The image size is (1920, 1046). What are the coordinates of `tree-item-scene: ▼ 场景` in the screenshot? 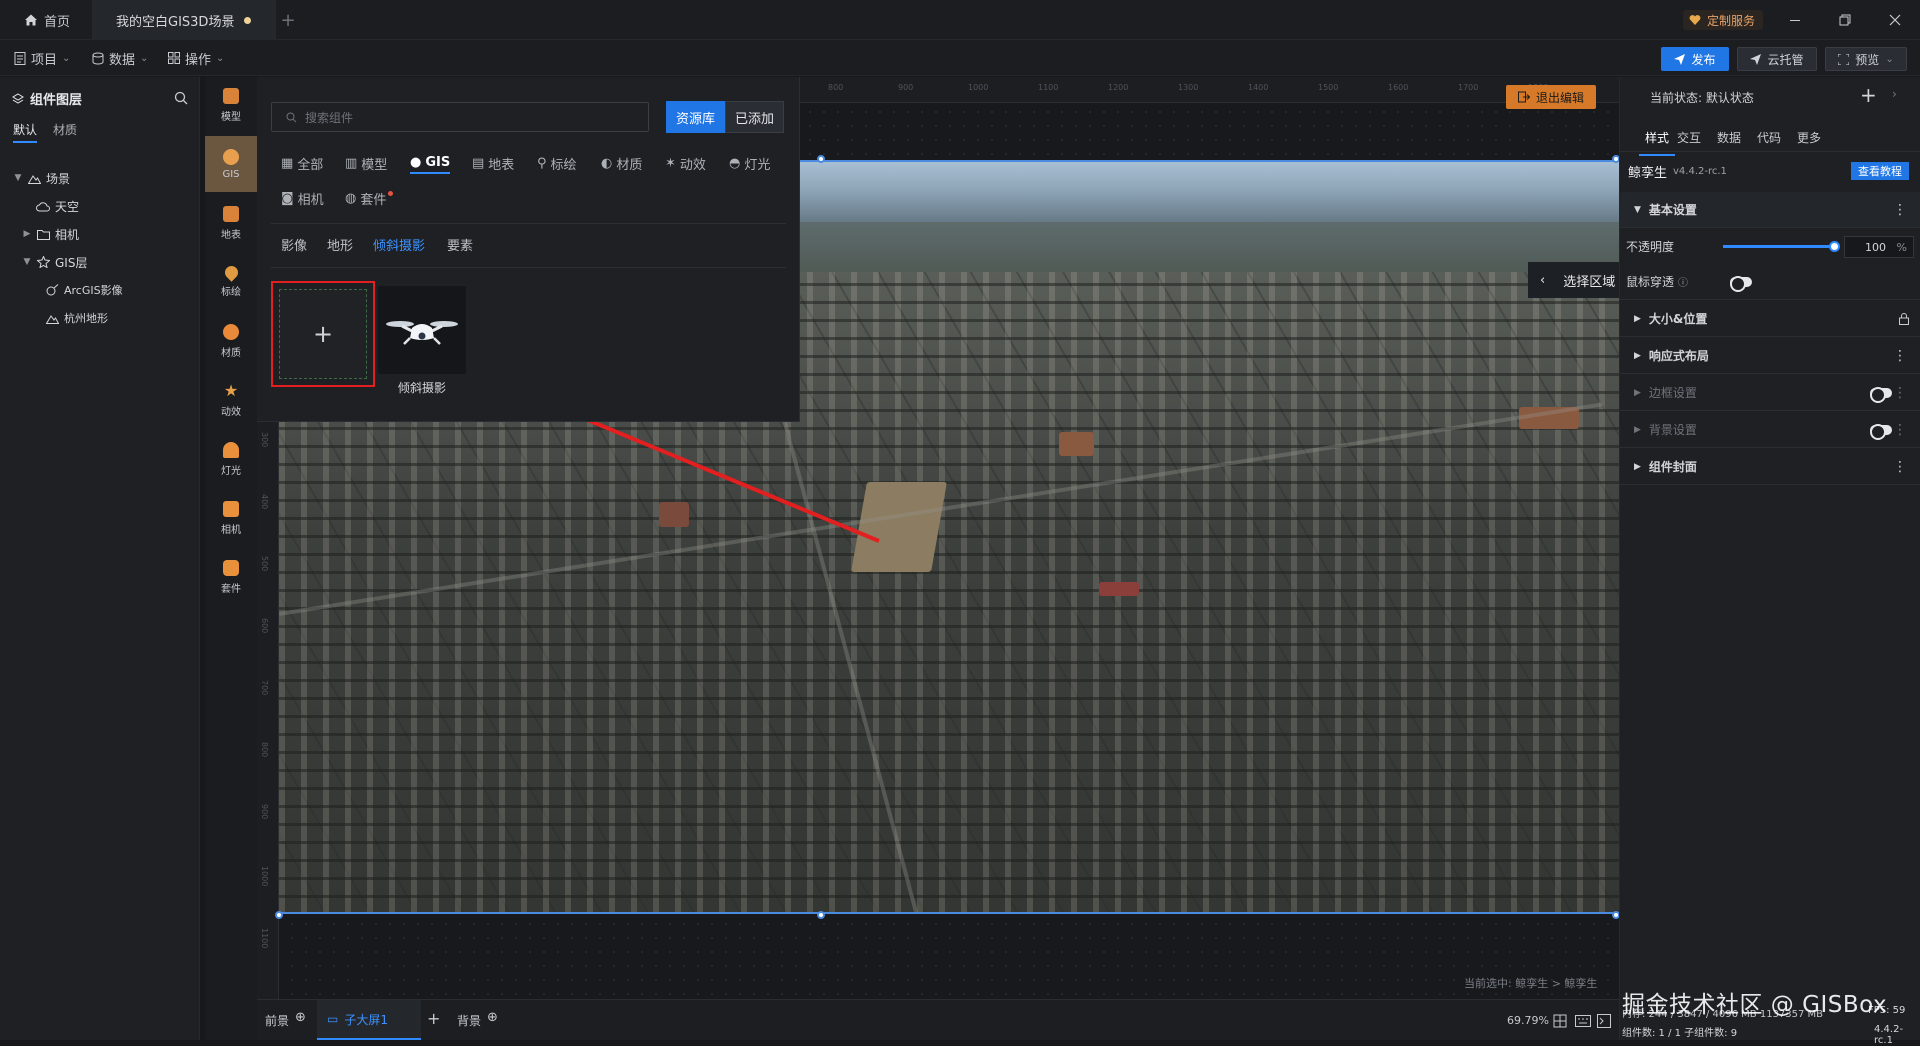 It's located at (100, 178).